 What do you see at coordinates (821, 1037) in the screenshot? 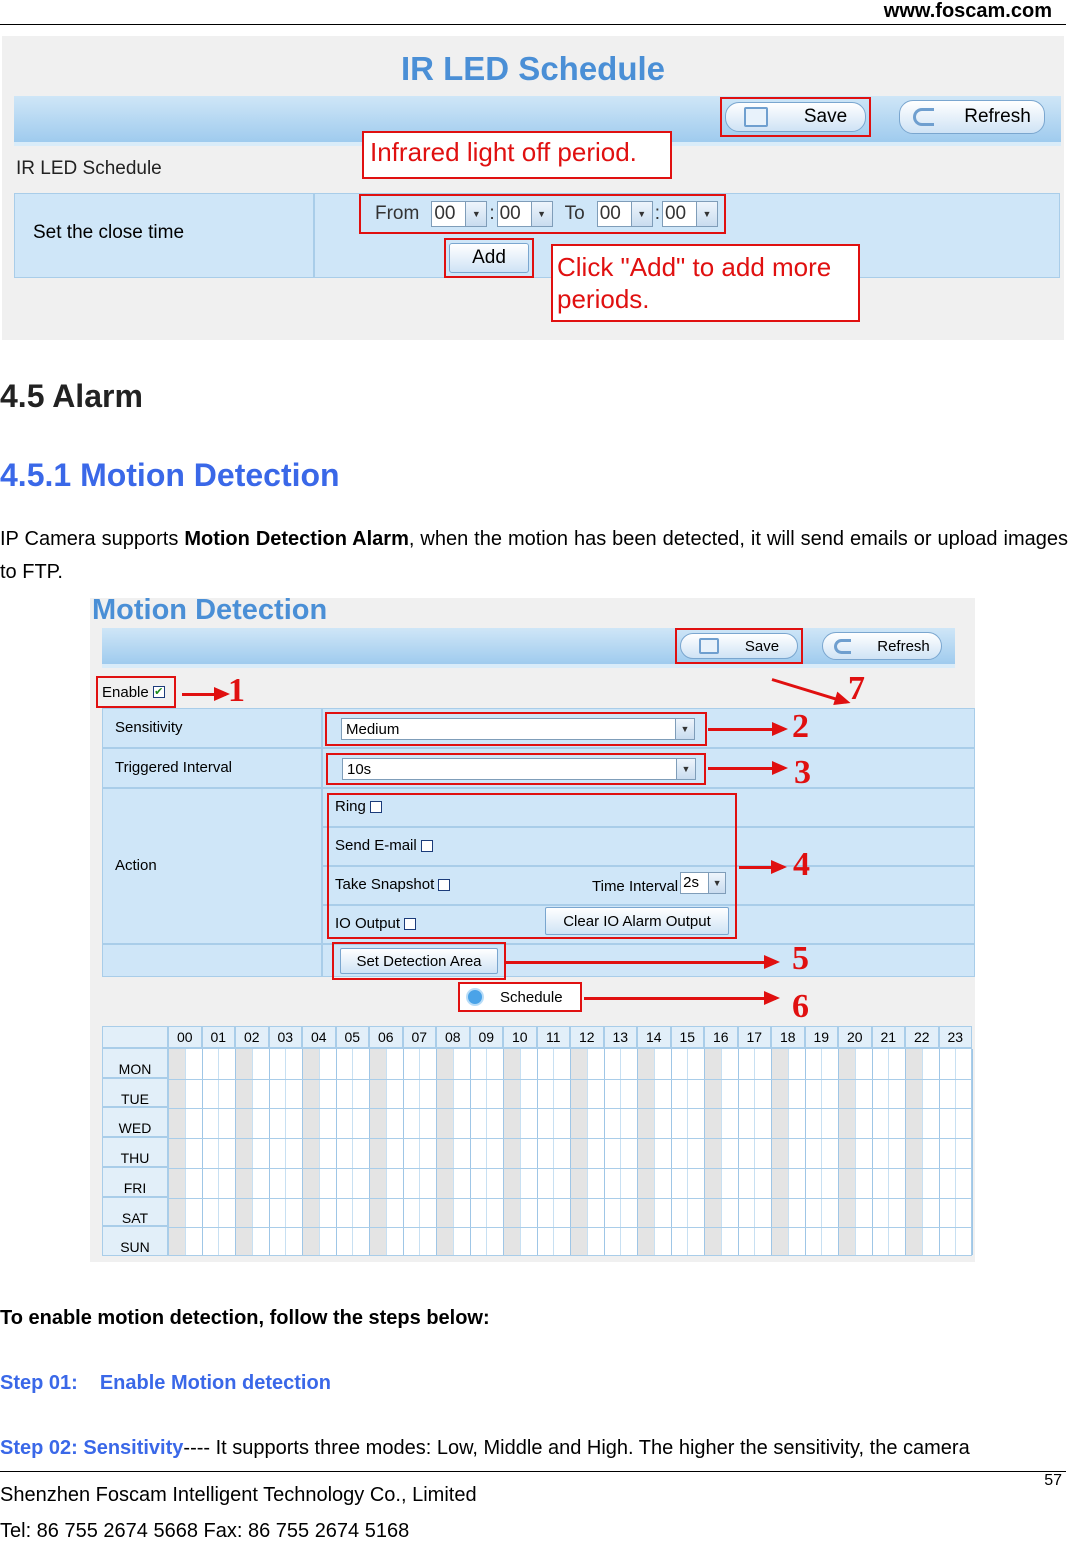
I see `hour-label: 19` at bounding box center [821, 1037].